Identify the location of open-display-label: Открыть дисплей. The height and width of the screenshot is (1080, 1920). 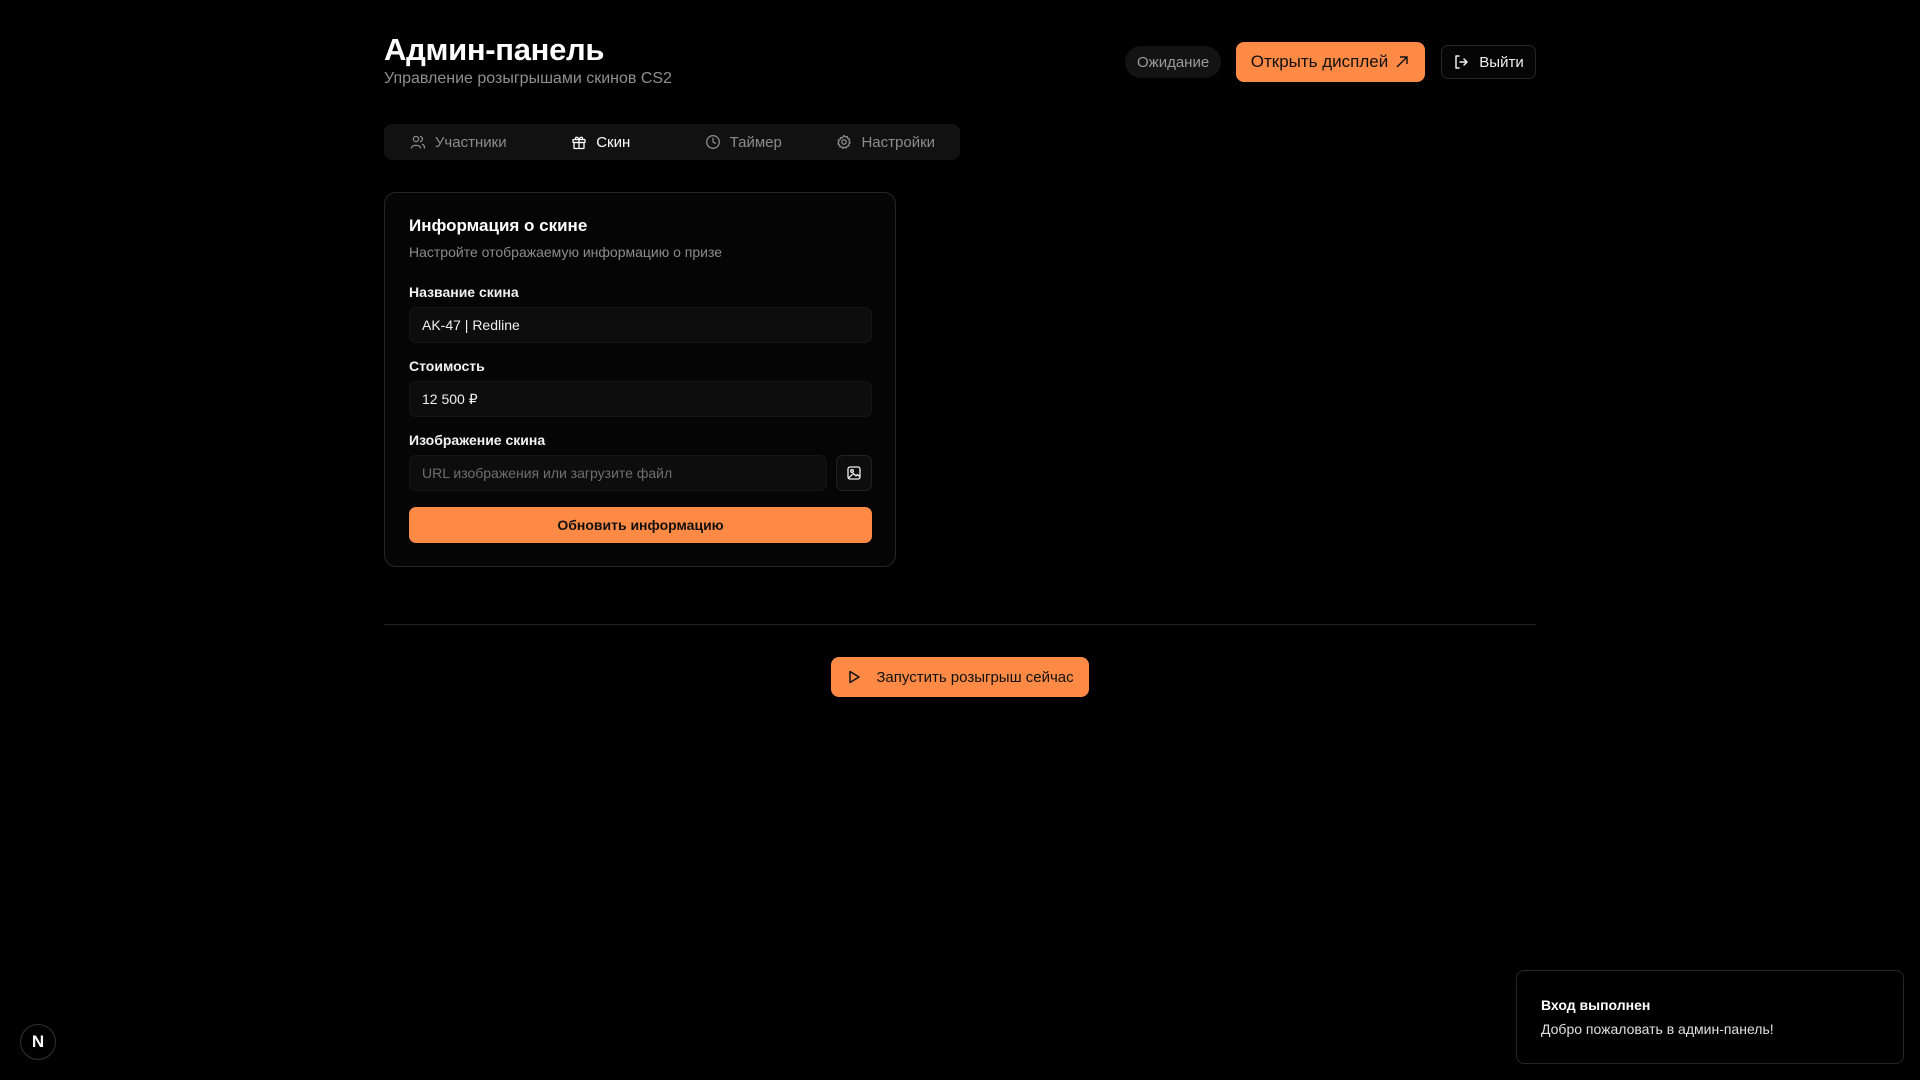
(1319, 61).